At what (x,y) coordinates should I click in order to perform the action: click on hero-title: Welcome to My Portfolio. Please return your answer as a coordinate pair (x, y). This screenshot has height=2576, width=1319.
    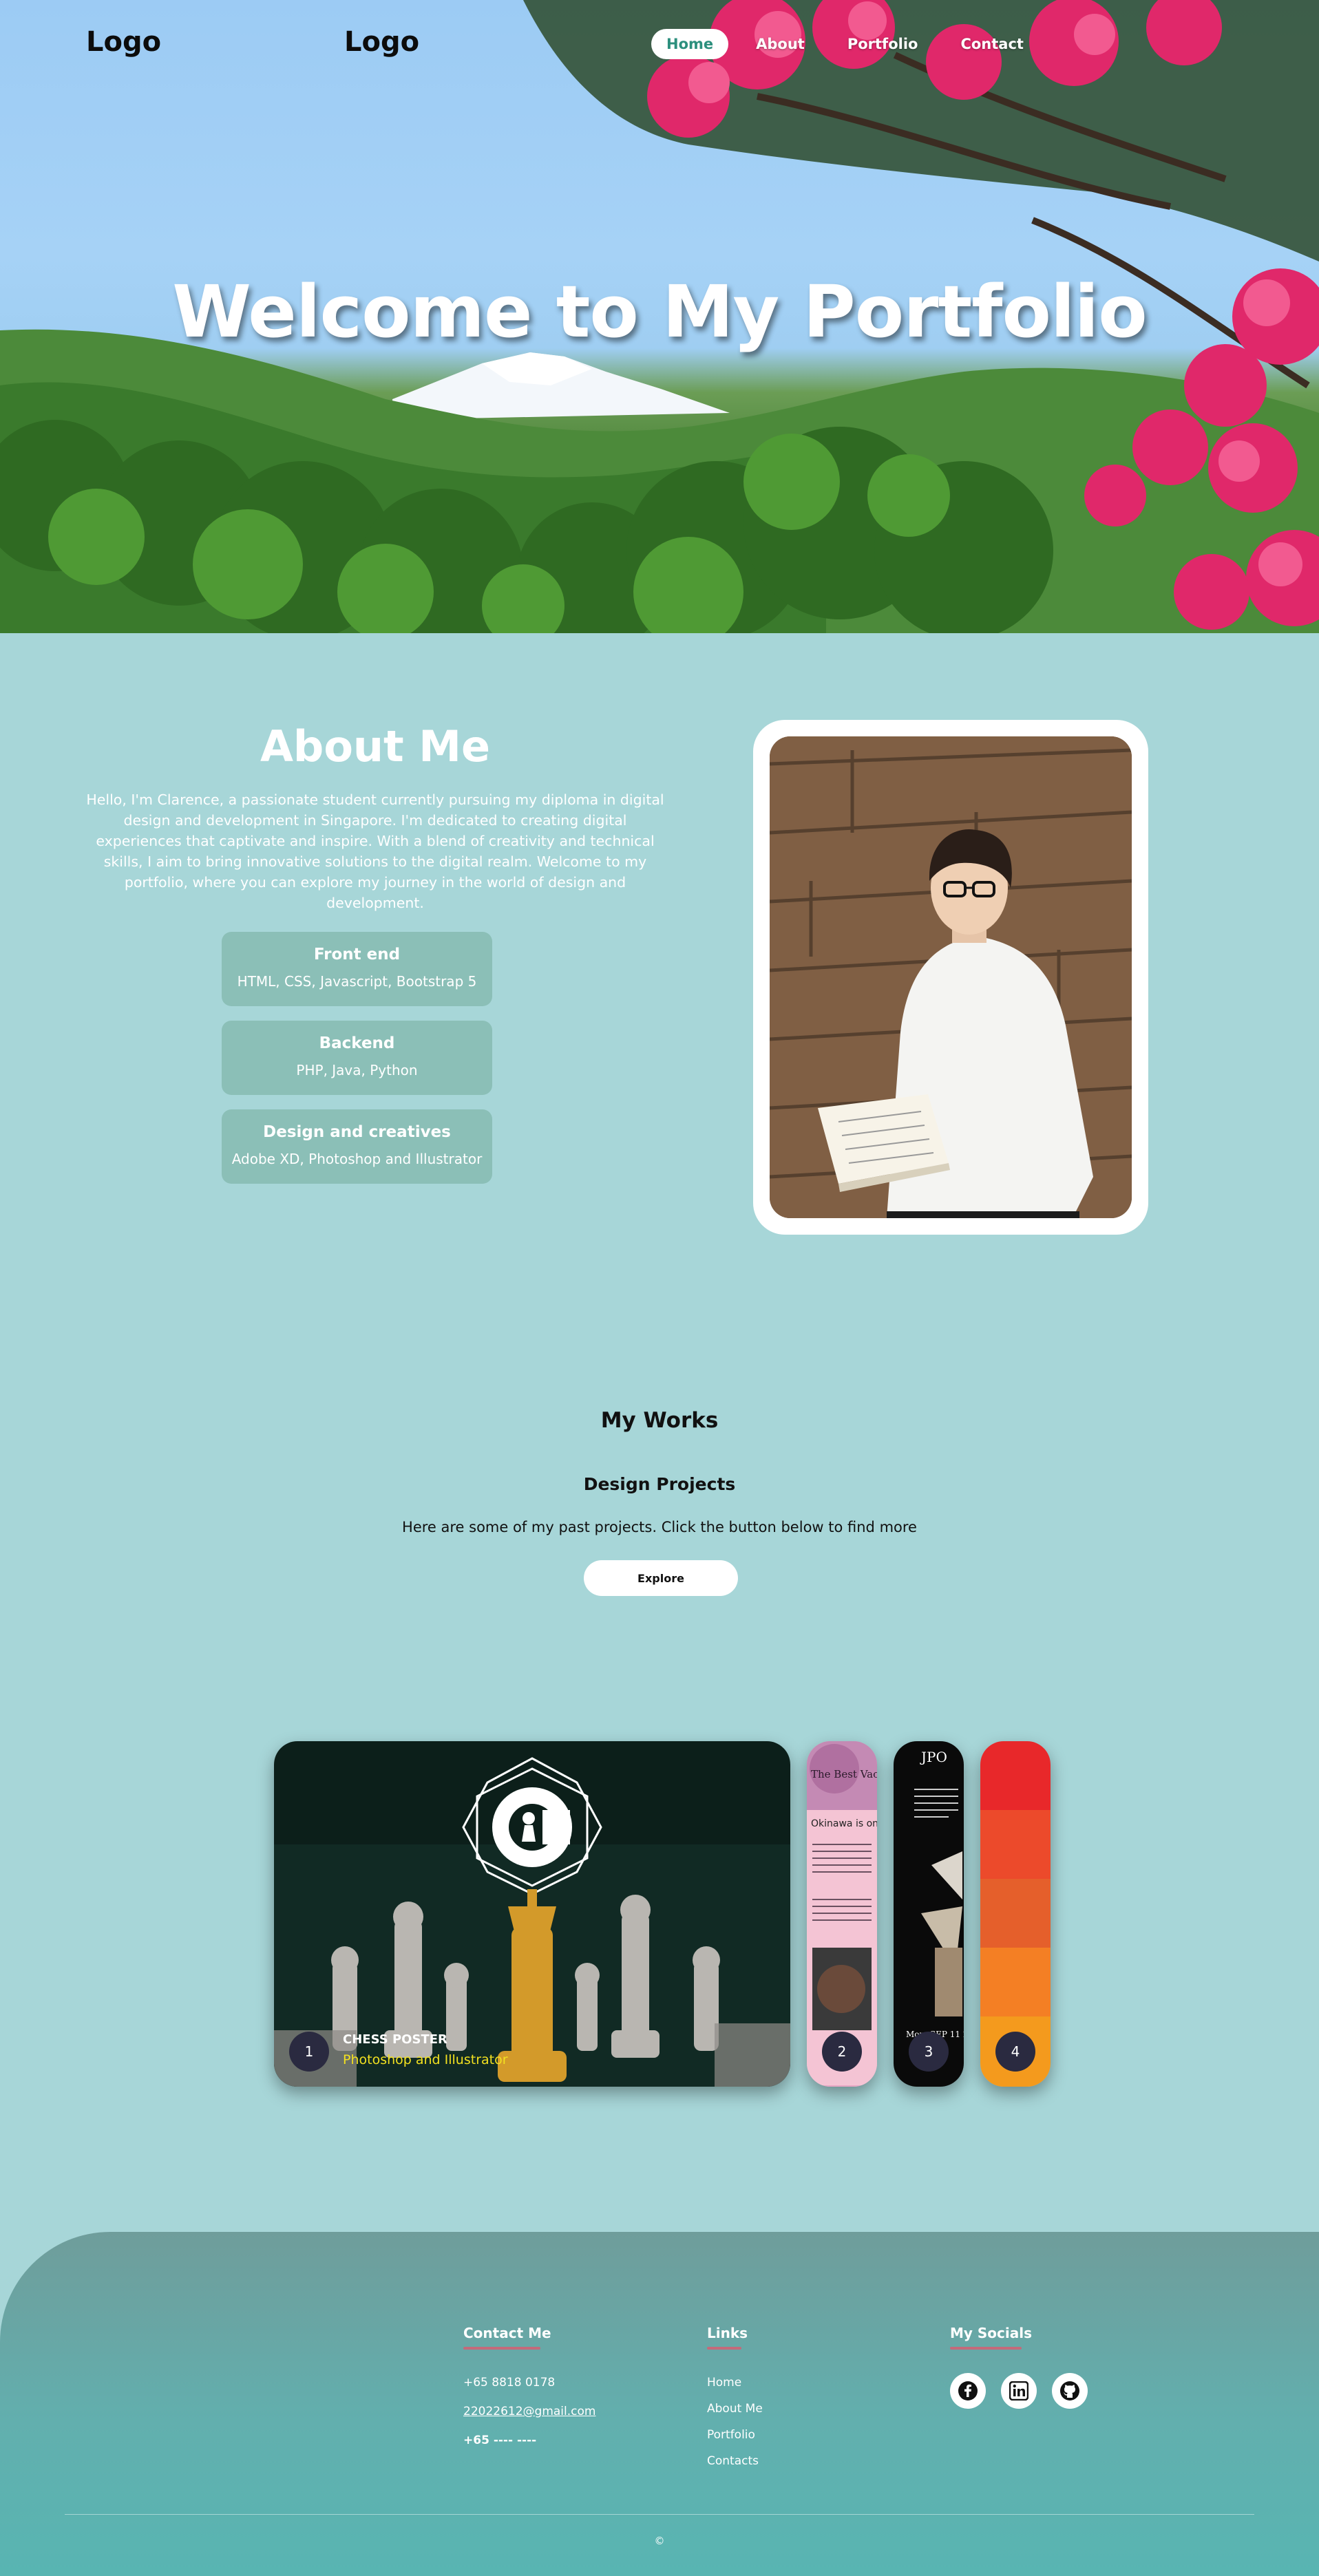
    Looking at the image, I should click on (659, 312).